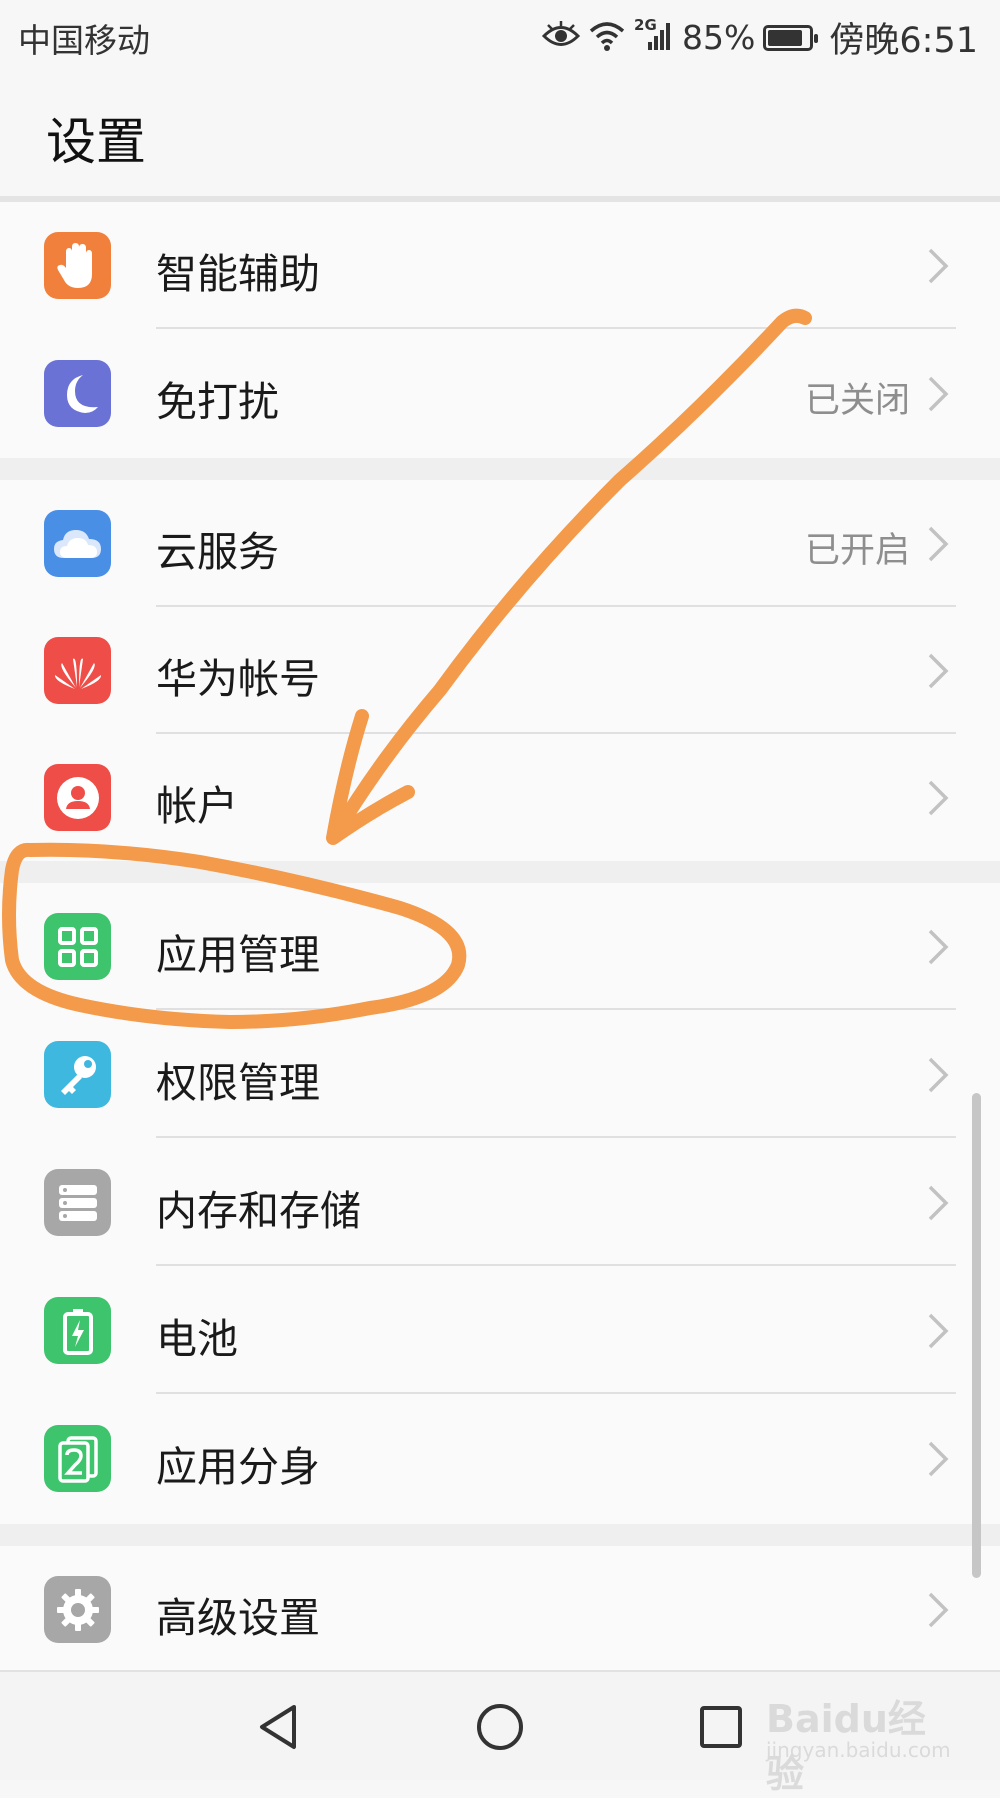 This screenshot has width=1000, height=1798. Describe the element at coordinates (77, 1202) in the screenshot. I see `storage-icon` at that location.